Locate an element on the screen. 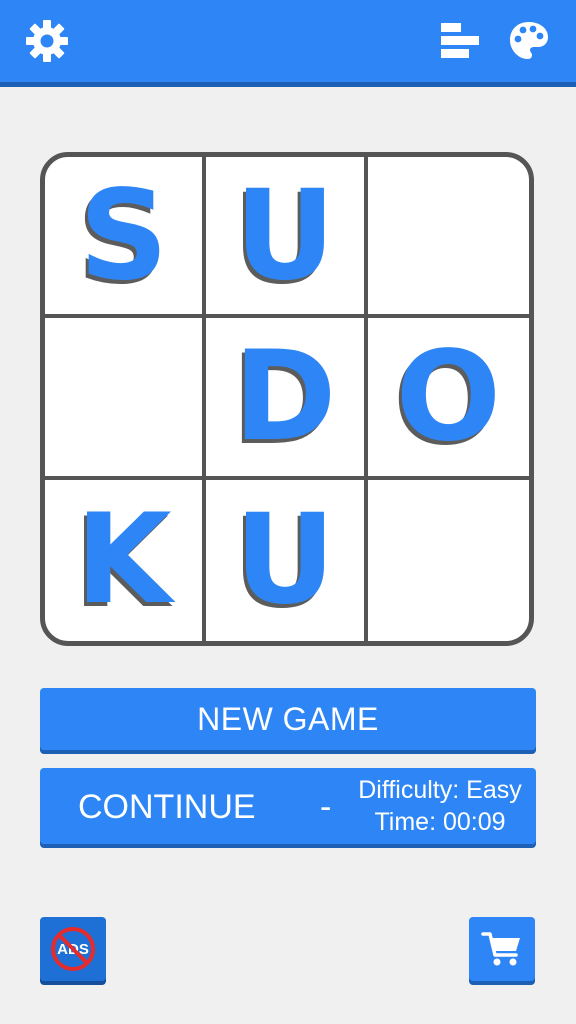 The image size is (576, 1024). gear-icon is located at coordinates (47, 41).